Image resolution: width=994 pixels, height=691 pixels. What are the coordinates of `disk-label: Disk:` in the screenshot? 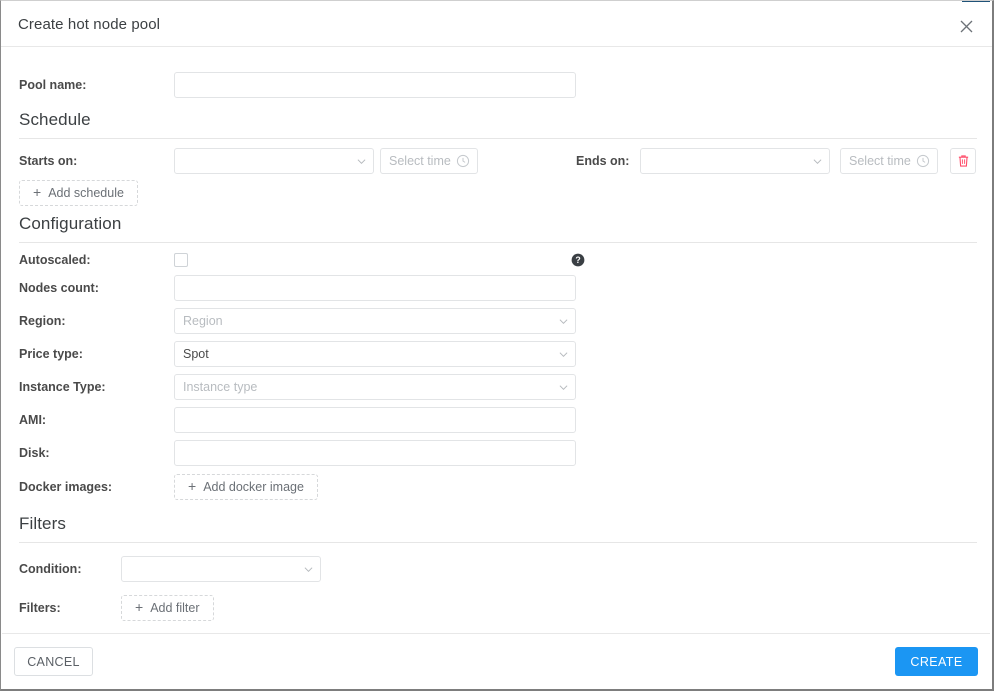 It's located at (34, 453).